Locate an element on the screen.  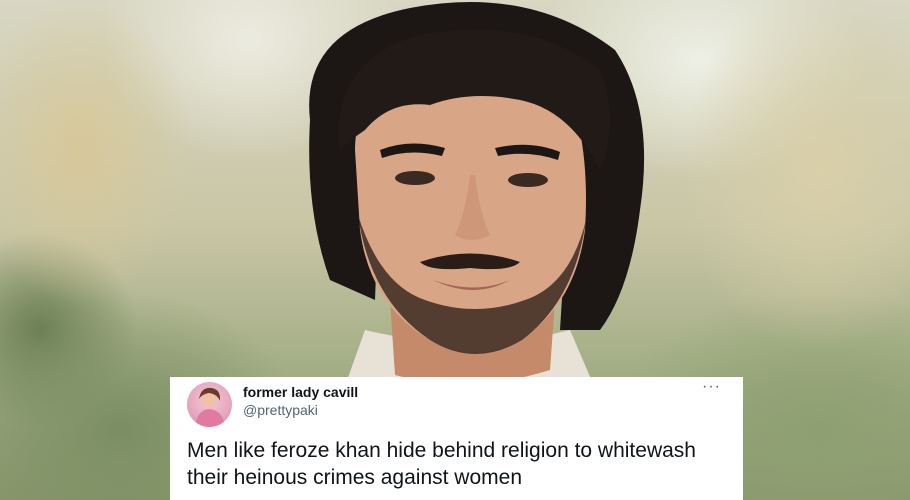
avatar is located at coordinates (209, 404).